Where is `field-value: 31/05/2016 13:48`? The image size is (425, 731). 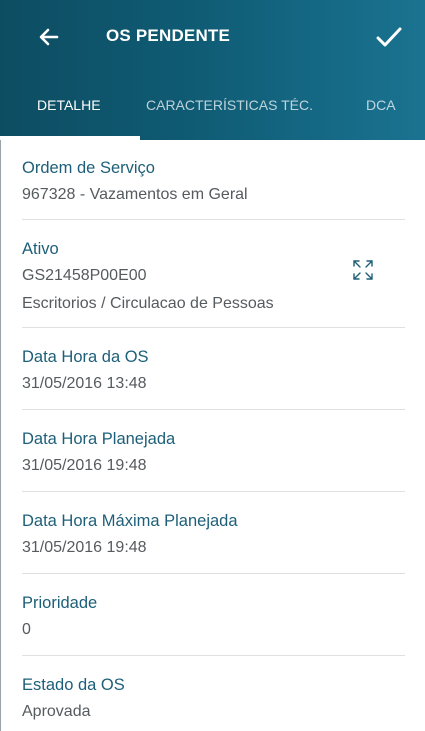 field-value: 31/05/2016 13:48 is located at coordinates (84, 383).